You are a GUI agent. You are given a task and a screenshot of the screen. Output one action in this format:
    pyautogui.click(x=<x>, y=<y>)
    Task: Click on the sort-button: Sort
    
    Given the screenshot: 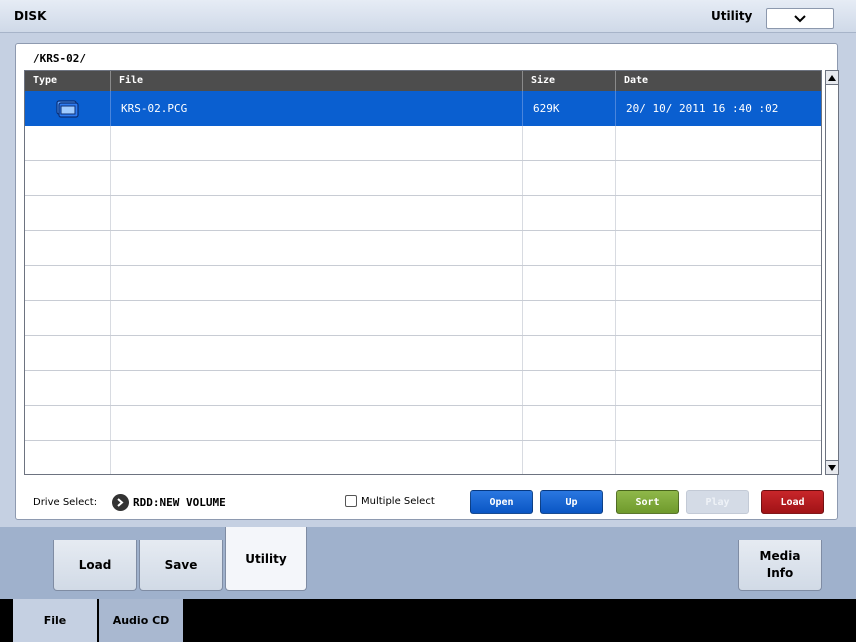 What is the action you would take?
    pyautogui.click(x=647, y=502)
    